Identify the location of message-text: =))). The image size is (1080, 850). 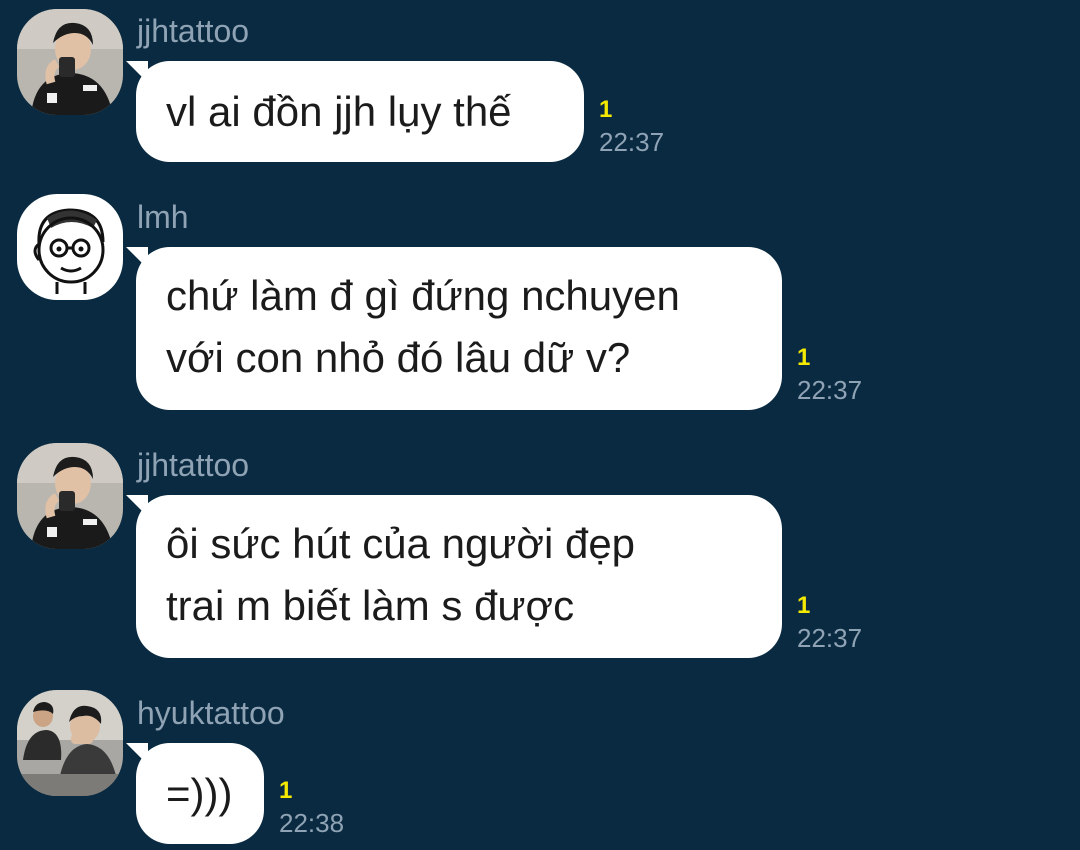
(199, 793).